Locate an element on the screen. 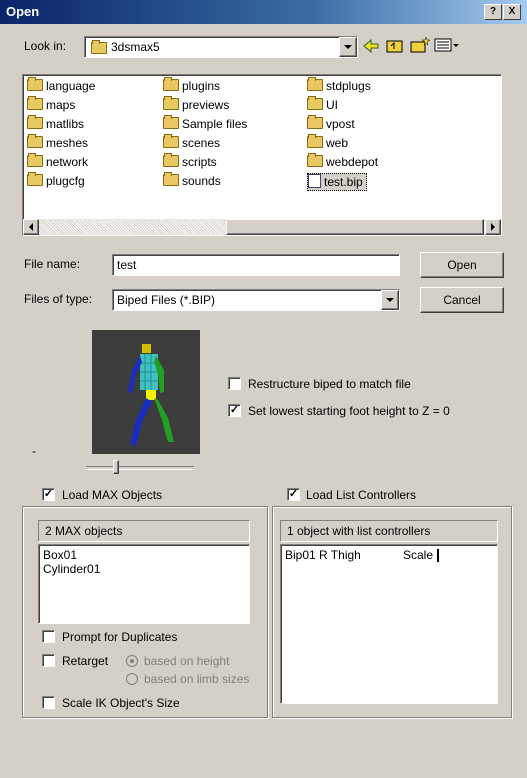 The image size is (527, 778). biped-preview is located at coordinates (146, 392).